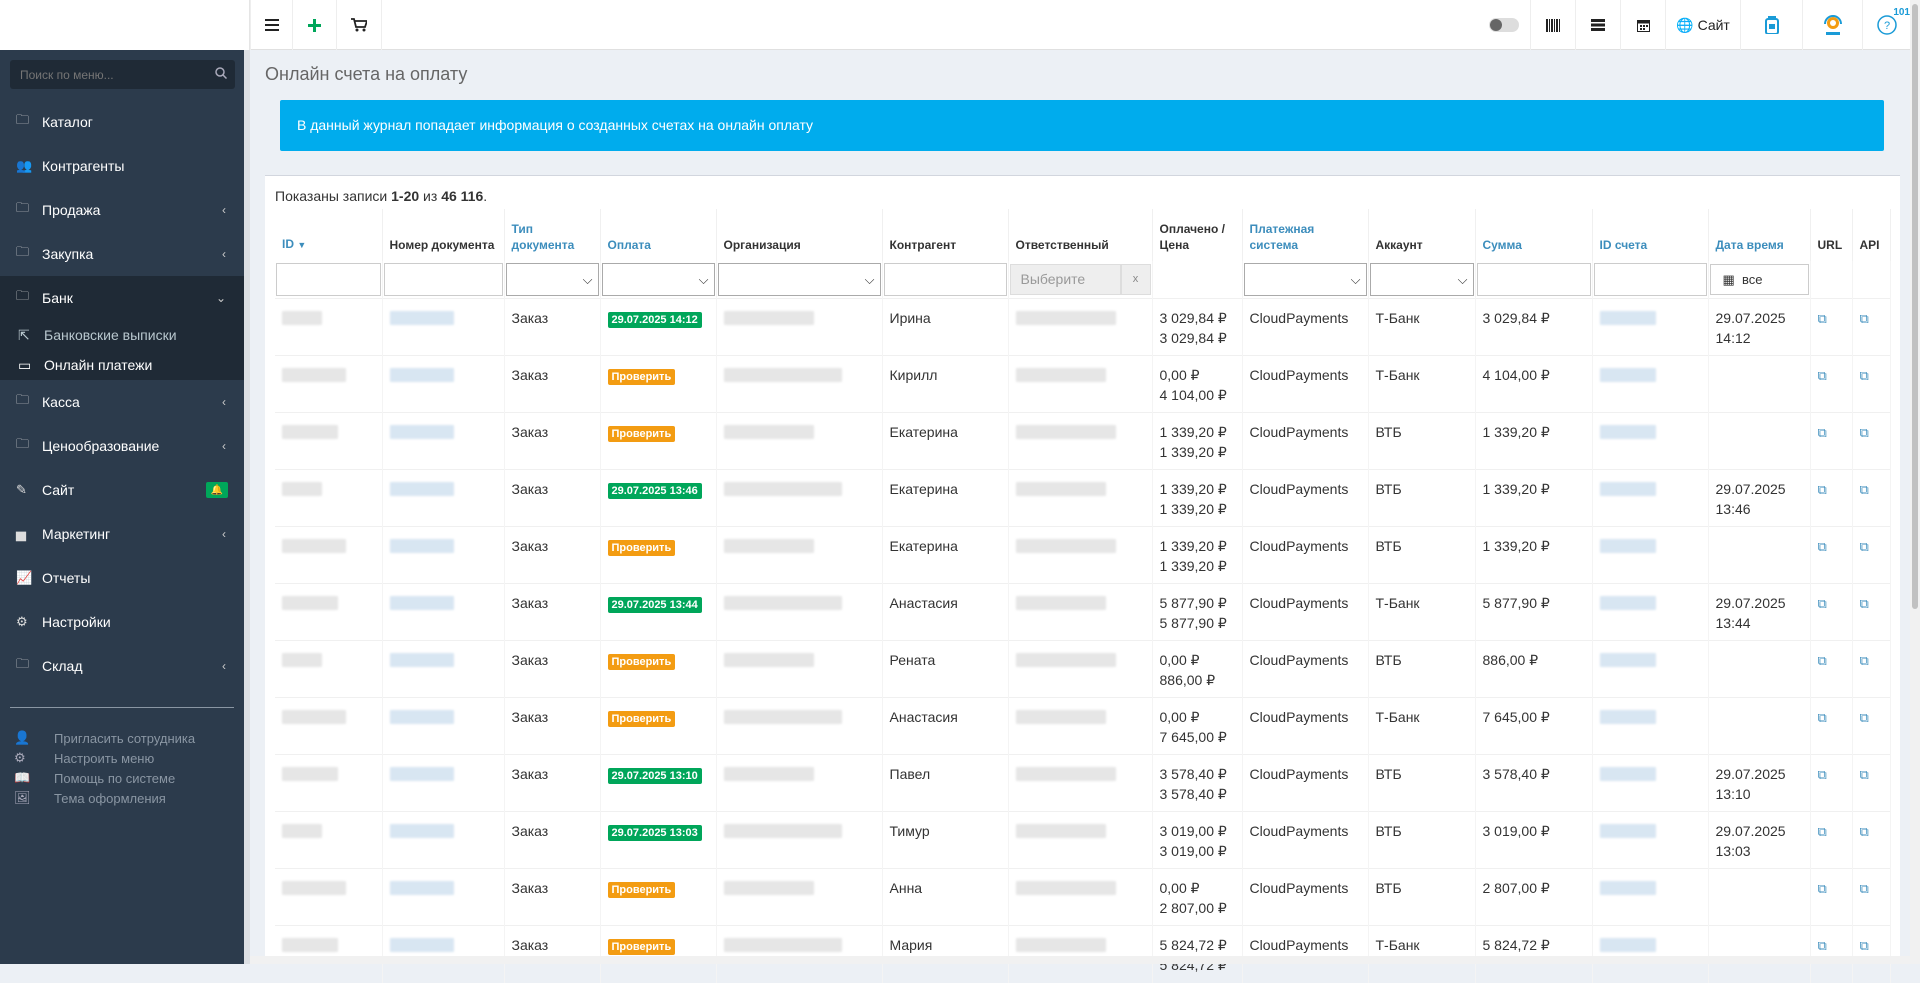  I want to click on sidebar-item-counterparties: 👥 Контрагенты, so click(122, 166).